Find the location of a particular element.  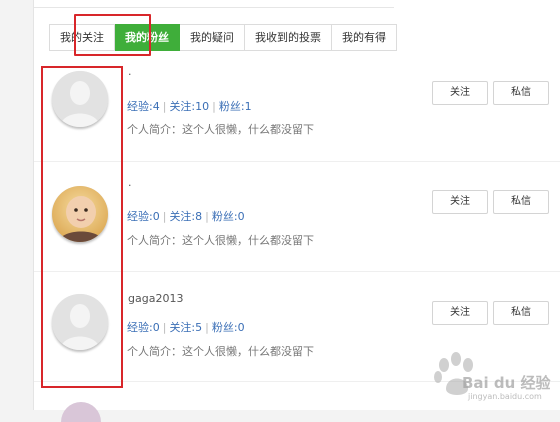

follow-value: 10 is located at coordinates (202, 106).